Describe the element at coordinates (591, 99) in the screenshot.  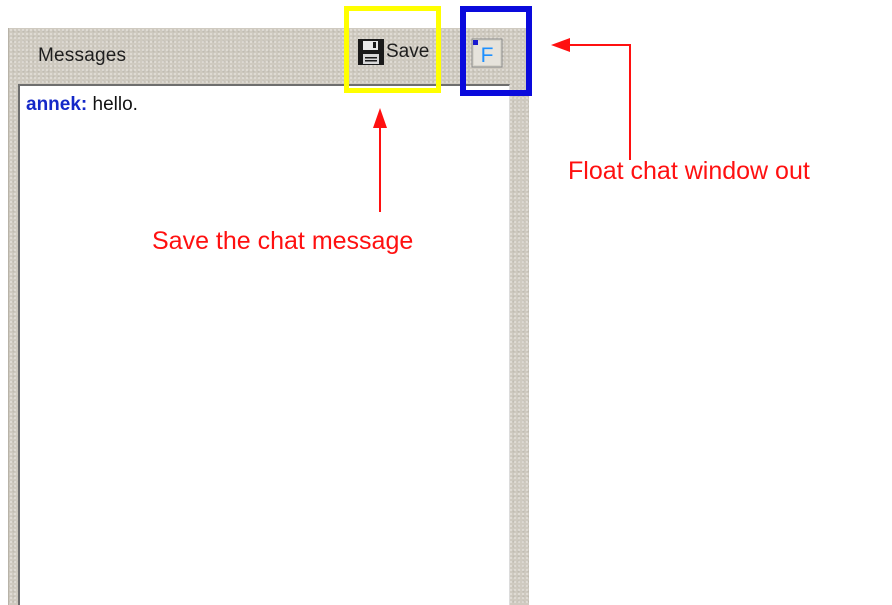
I see `float-annotation-arrow` at that location.